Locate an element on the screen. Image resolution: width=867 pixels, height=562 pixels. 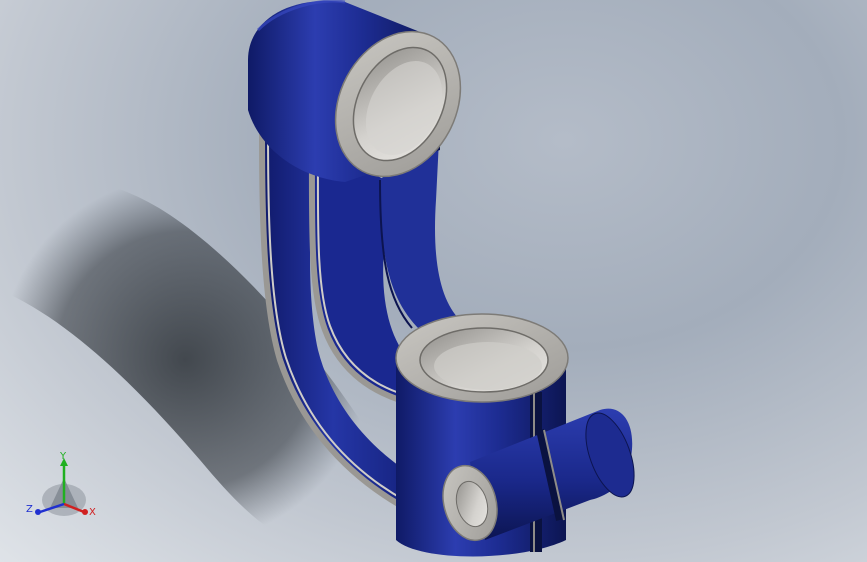
reference-triad-icon: Y X Z is located at coordinates (61, 484).